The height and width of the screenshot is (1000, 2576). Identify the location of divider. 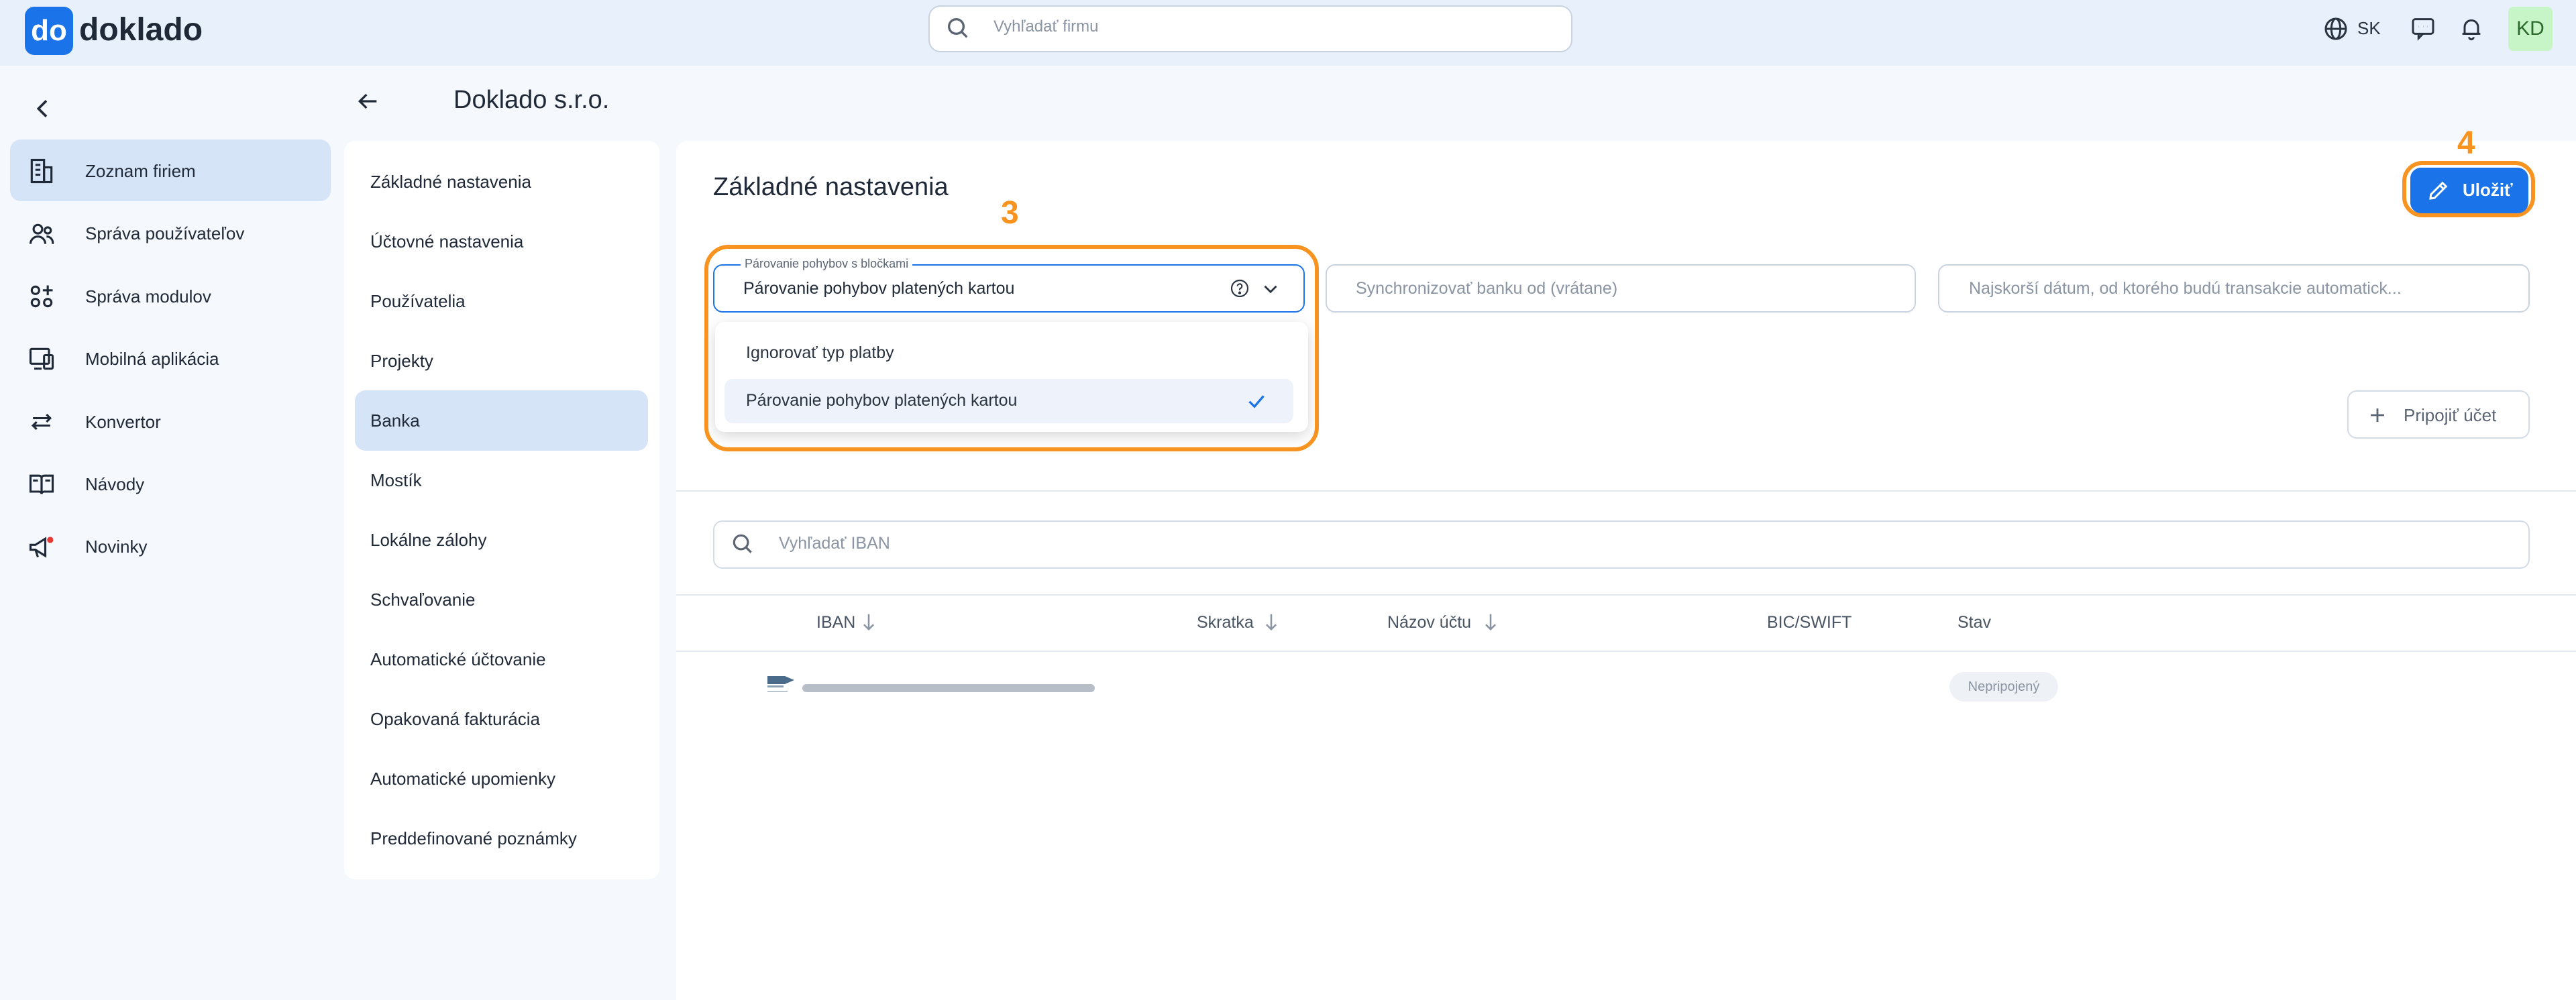
(1626, 491).